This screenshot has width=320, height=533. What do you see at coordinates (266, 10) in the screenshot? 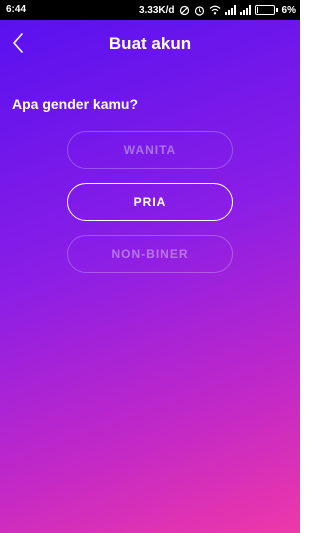
I see `battery-icon` at bounding box center [266, 10].